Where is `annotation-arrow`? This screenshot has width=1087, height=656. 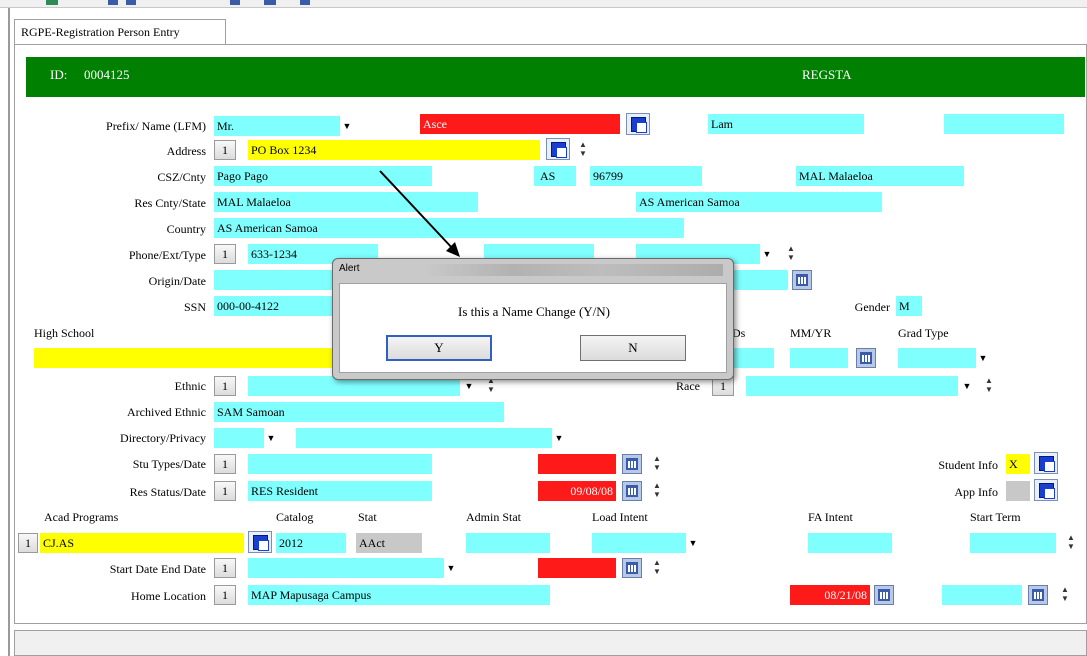 annotation-arrow is located at coordinates (419, 213).